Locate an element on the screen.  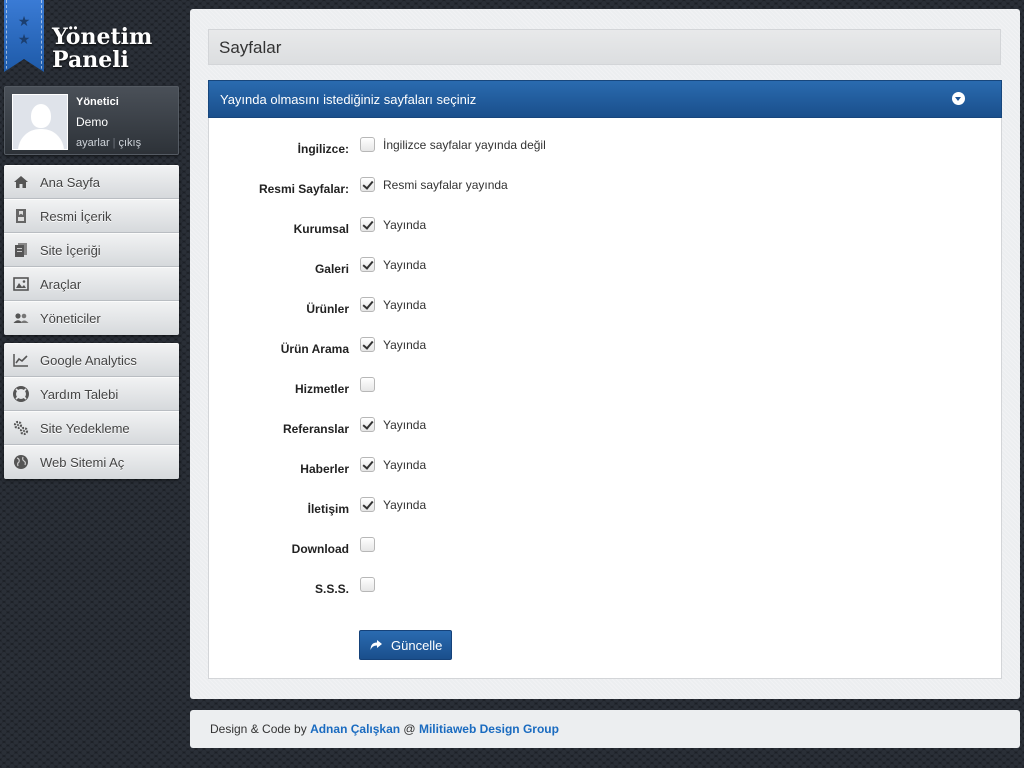
form-row-label: İletişim is located at coordinates (328, 509).